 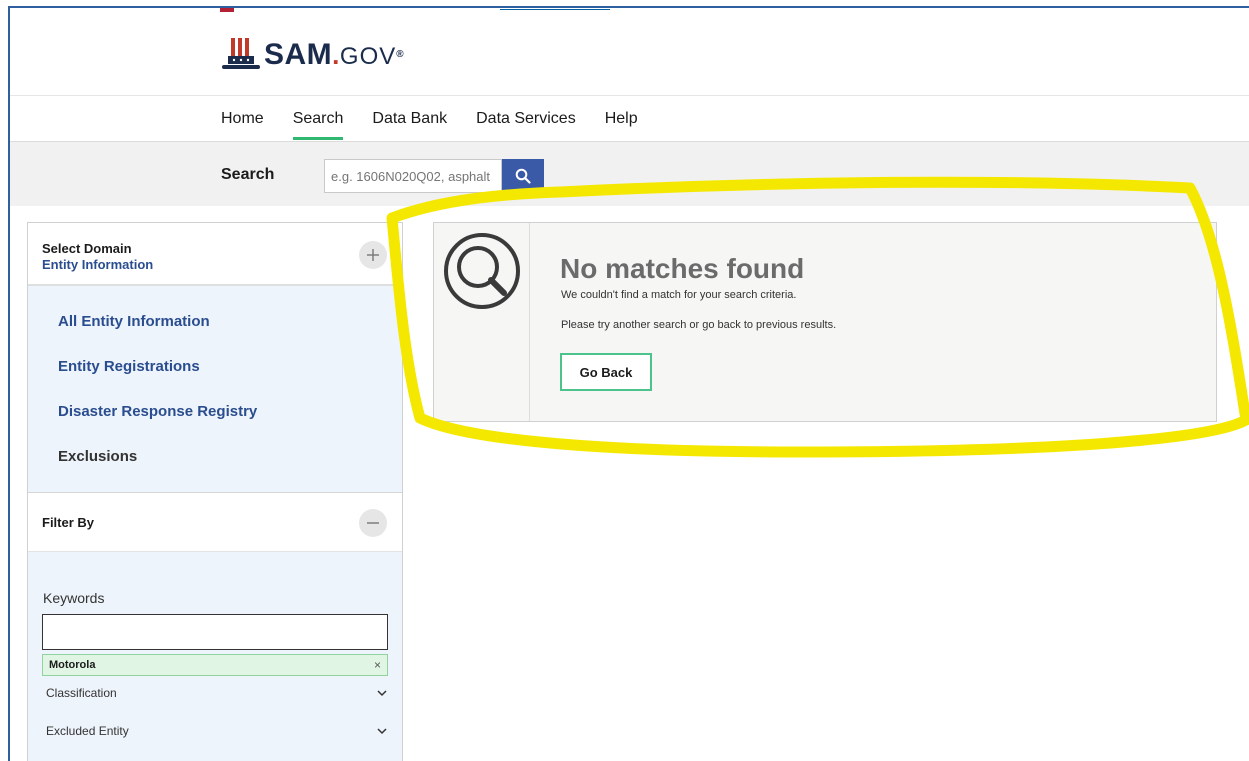 I want to click on nav-search: Search, so click(x=318, y=125).